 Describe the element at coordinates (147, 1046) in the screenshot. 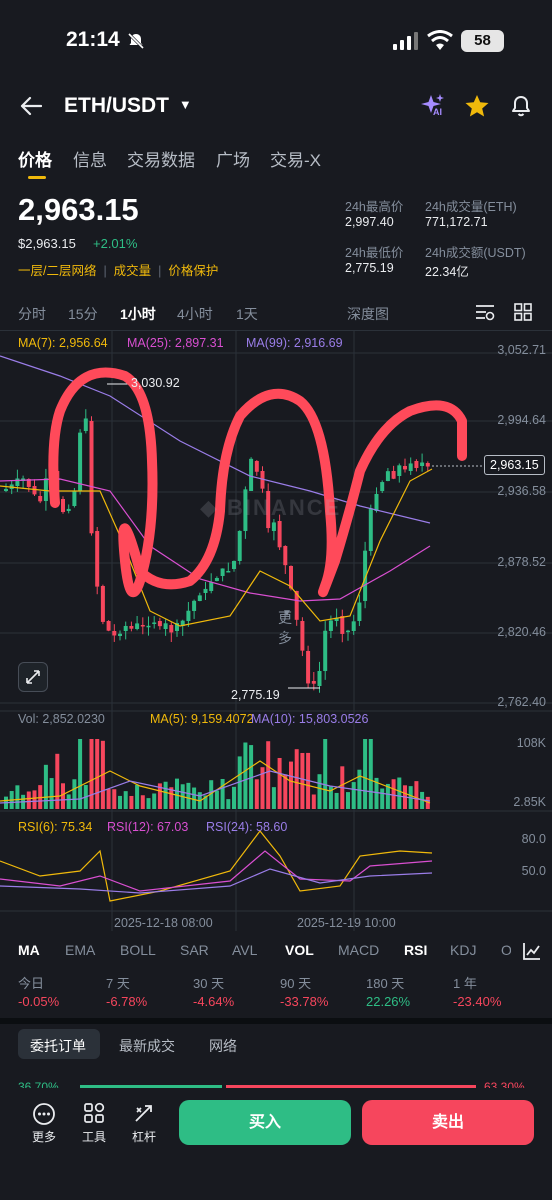

I see `tab-latest-trades: 最新成交` at that location.